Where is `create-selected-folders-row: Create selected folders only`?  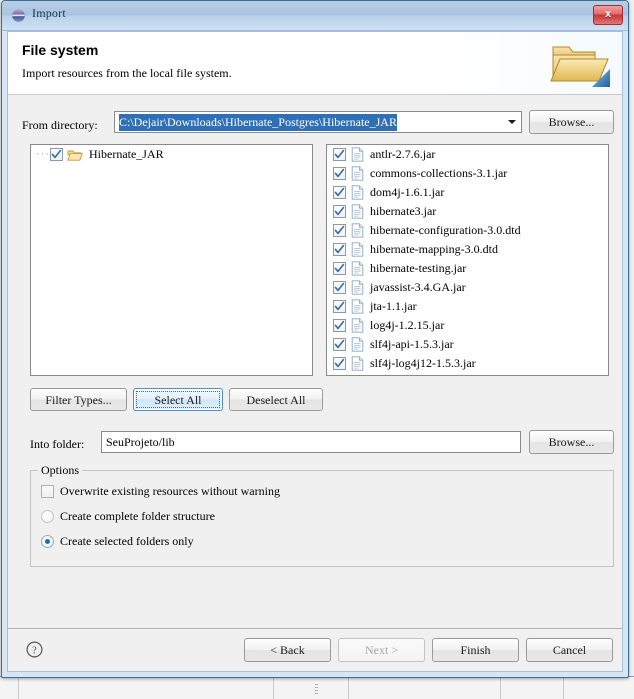 create-selected-folders-row: Create selected folders only is located at coordinates (117, 541).